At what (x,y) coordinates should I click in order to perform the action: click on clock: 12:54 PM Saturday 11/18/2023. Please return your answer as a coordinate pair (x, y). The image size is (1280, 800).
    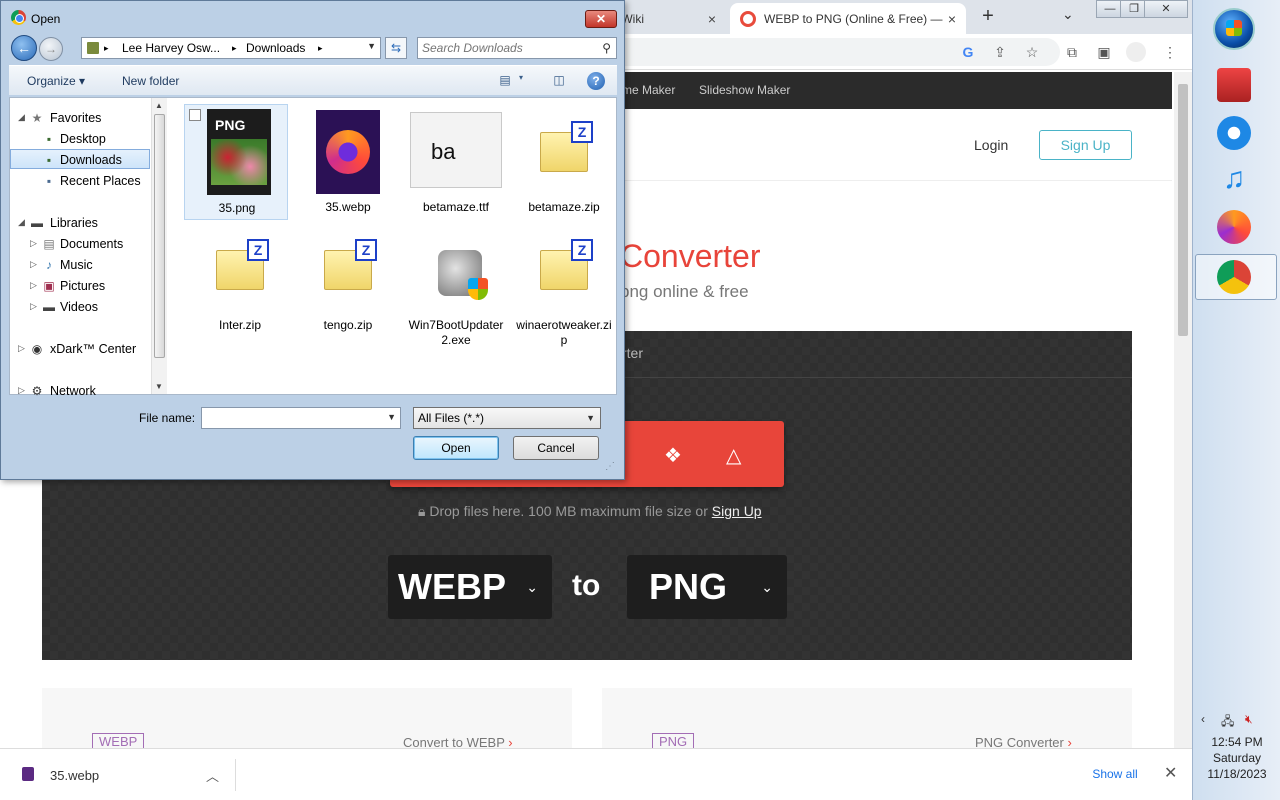
    Looking at the image, I should click on (1236, 758).